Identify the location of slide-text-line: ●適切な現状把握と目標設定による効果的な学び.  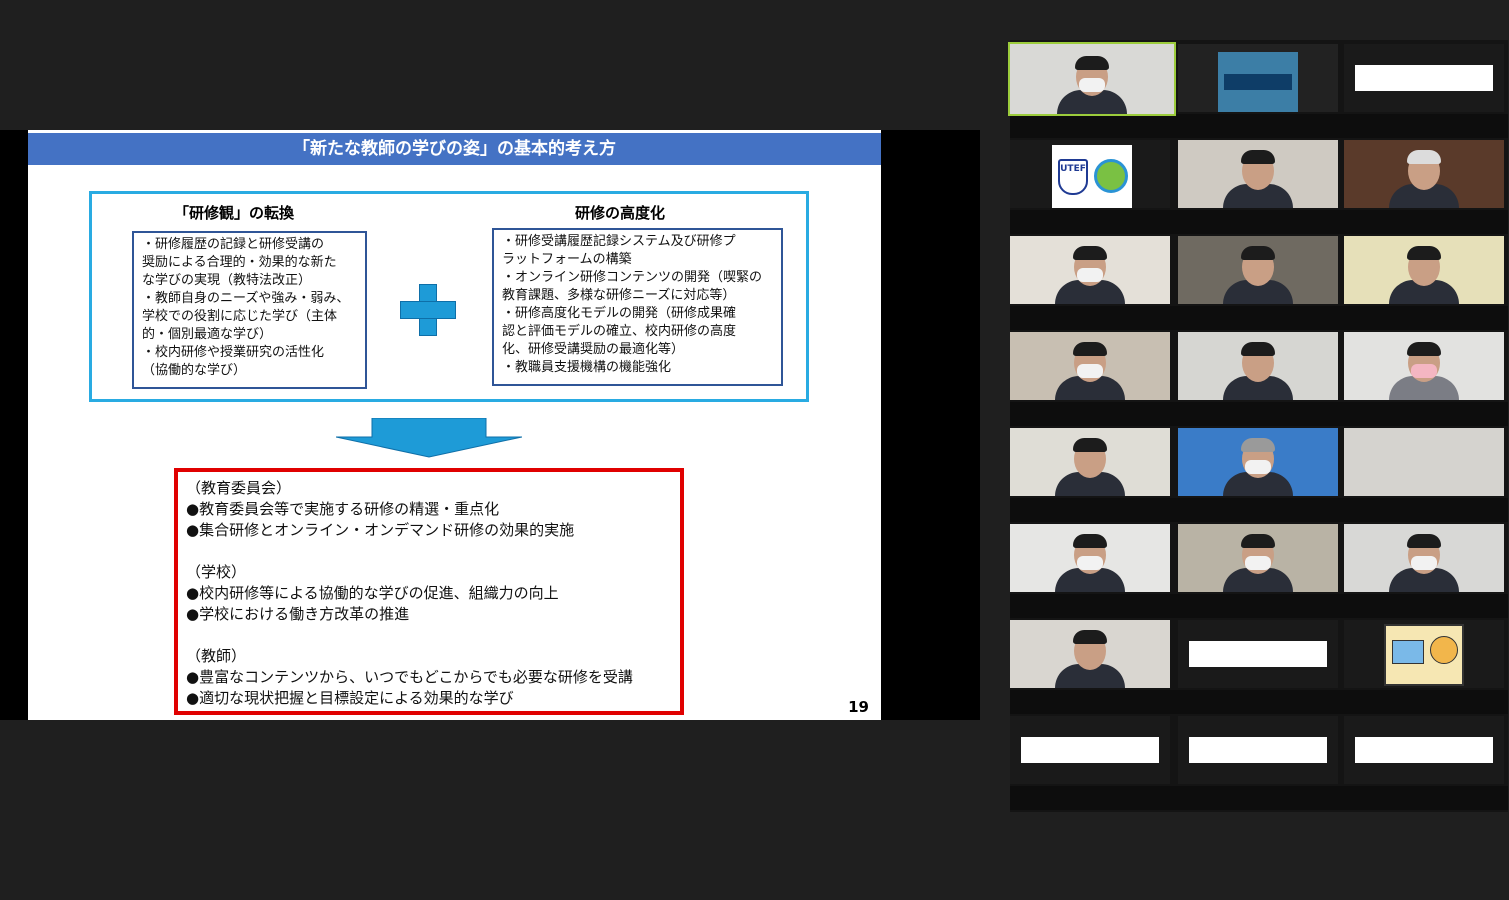
(350, 698).